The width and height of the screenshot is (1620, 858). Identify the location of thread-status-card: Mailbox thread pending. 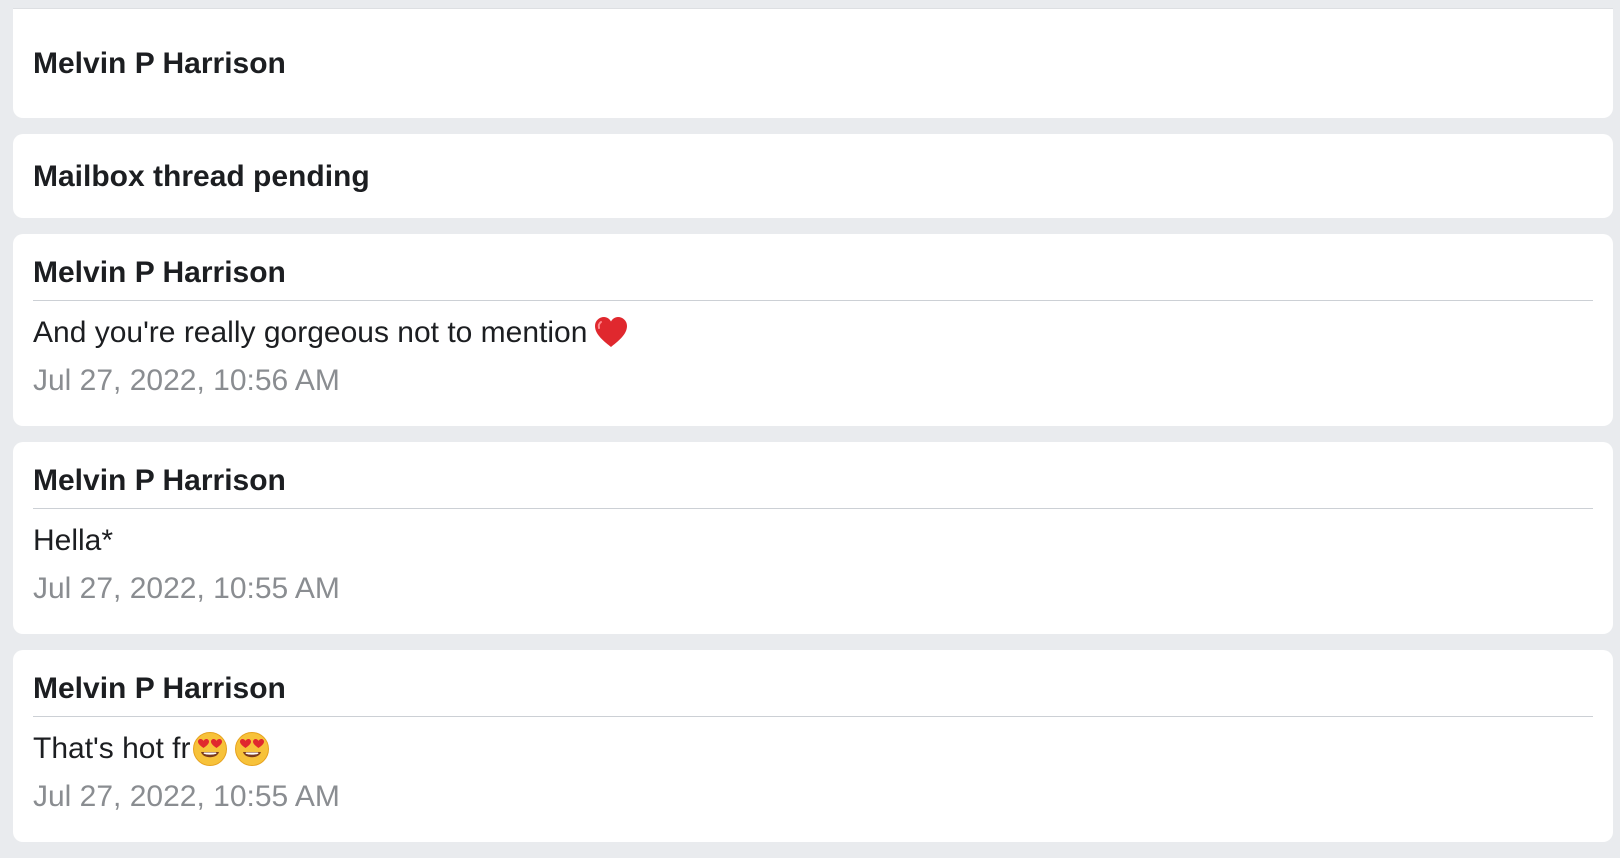
(813, 176).